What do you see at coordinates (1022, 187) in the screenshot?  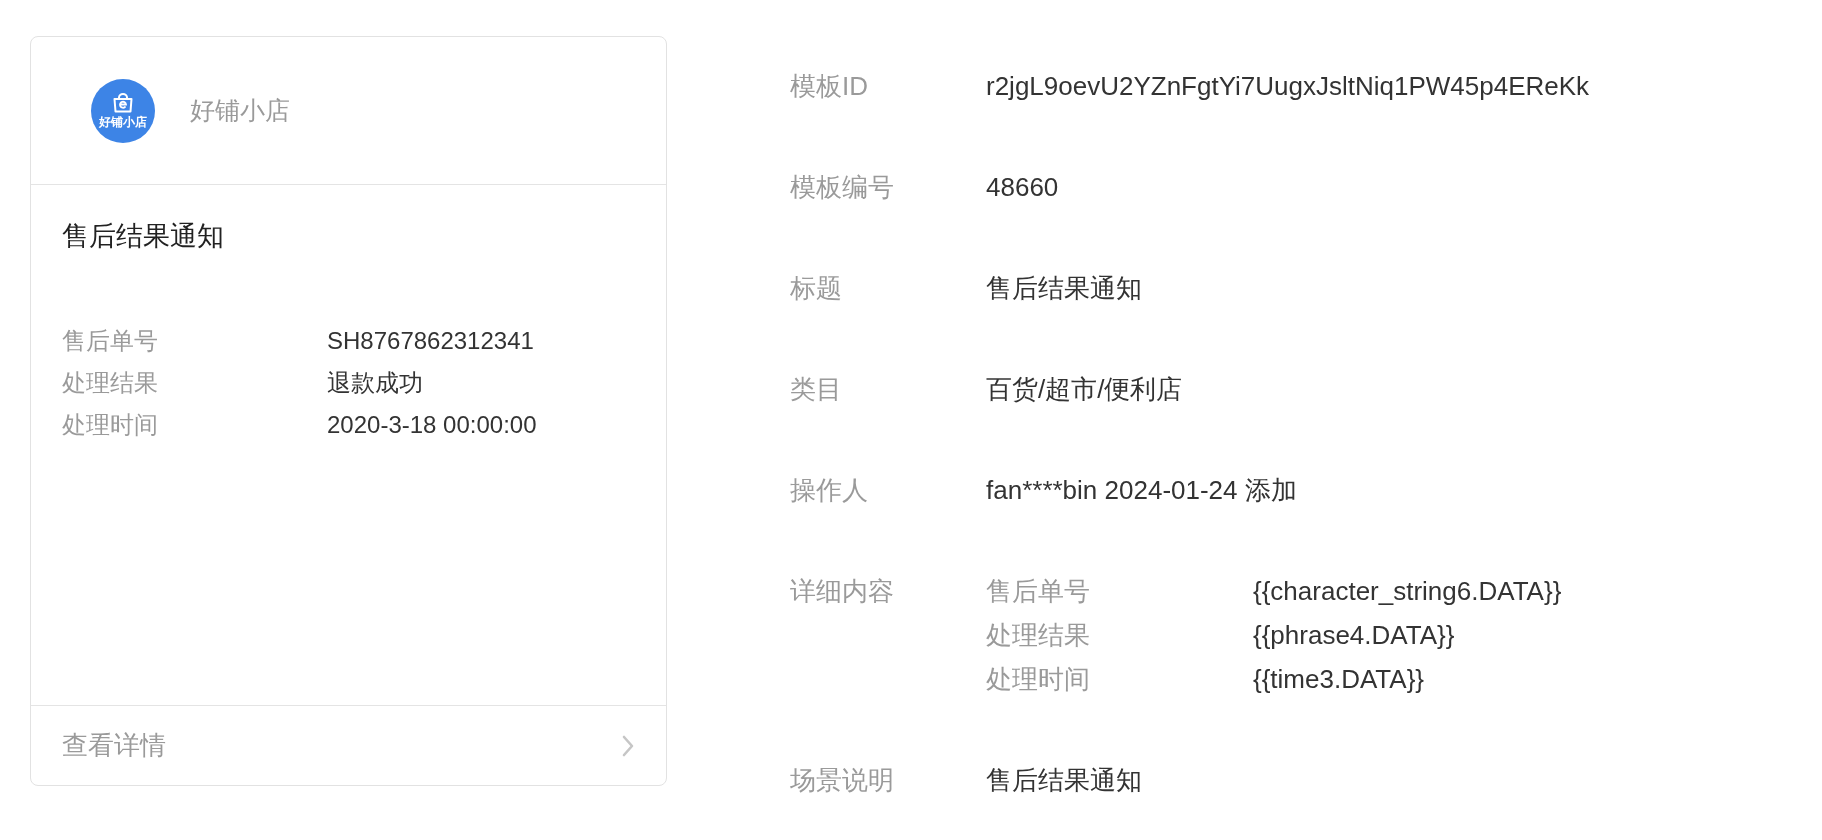 I see `detail-value: 48660` at bounding box center [1022, 187].